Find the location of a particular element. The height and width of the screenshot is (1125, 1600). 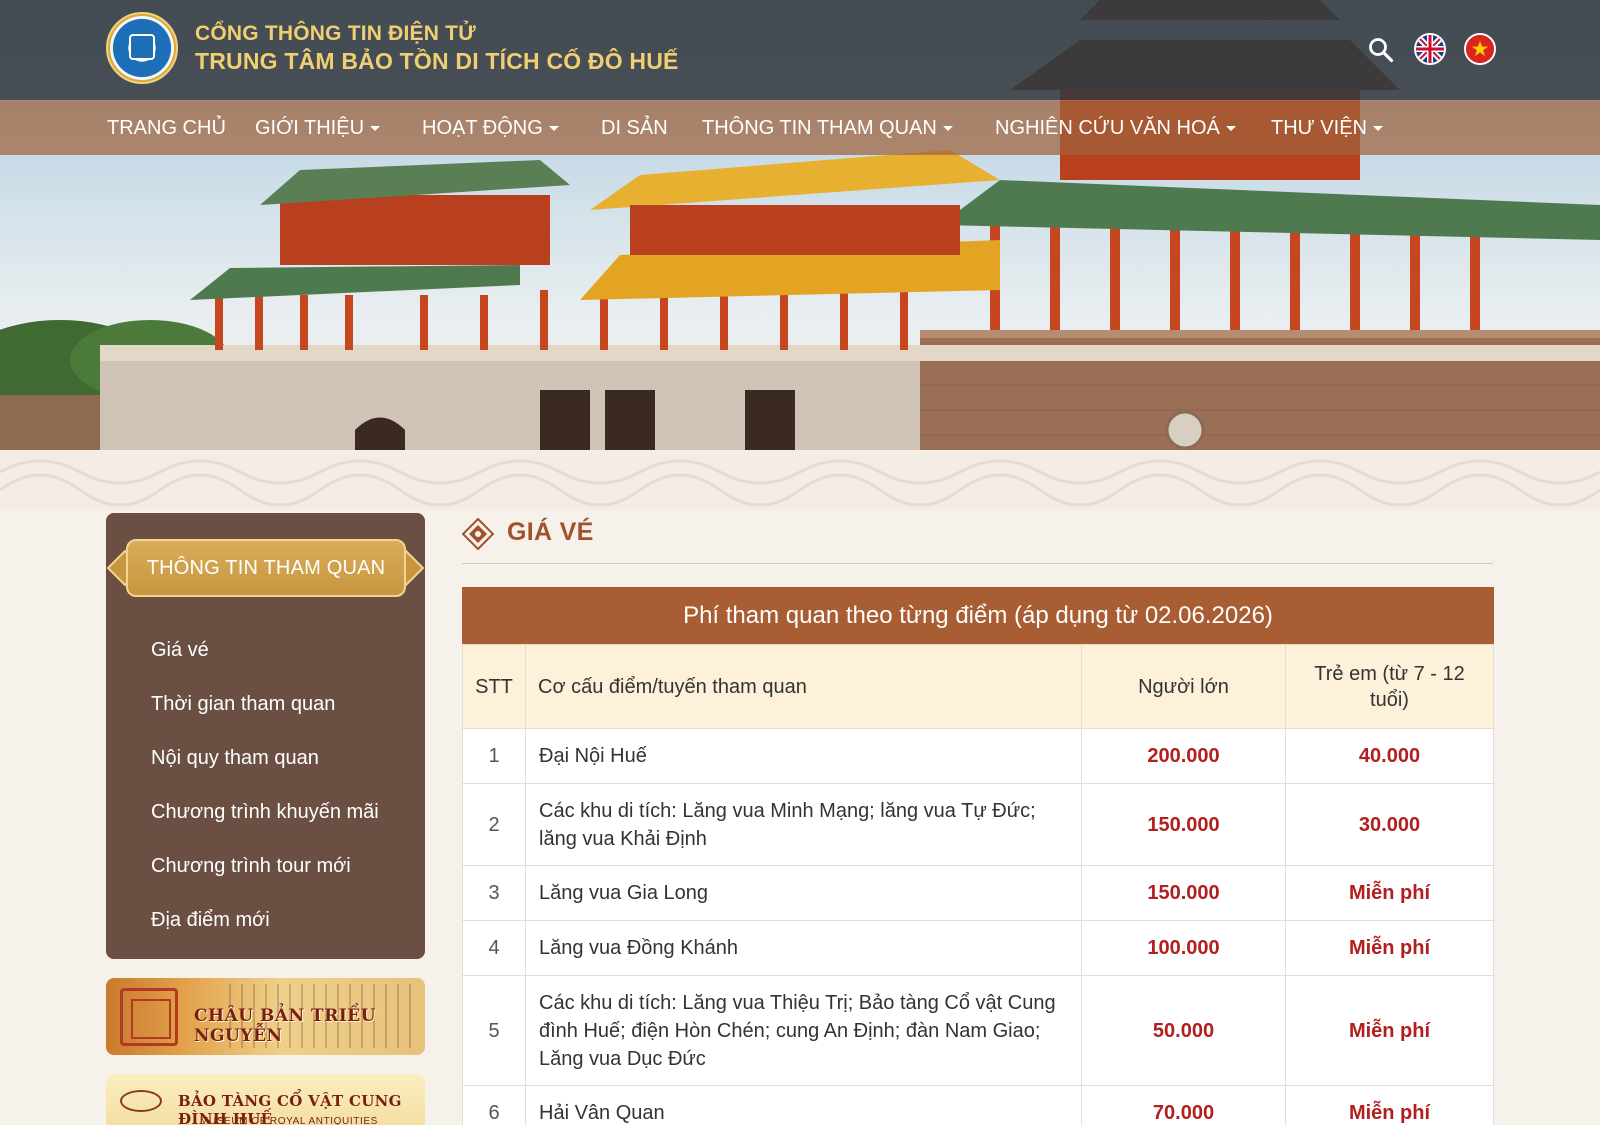

row-adult-price: 50.000 is located at coordinates (1183, 1030).